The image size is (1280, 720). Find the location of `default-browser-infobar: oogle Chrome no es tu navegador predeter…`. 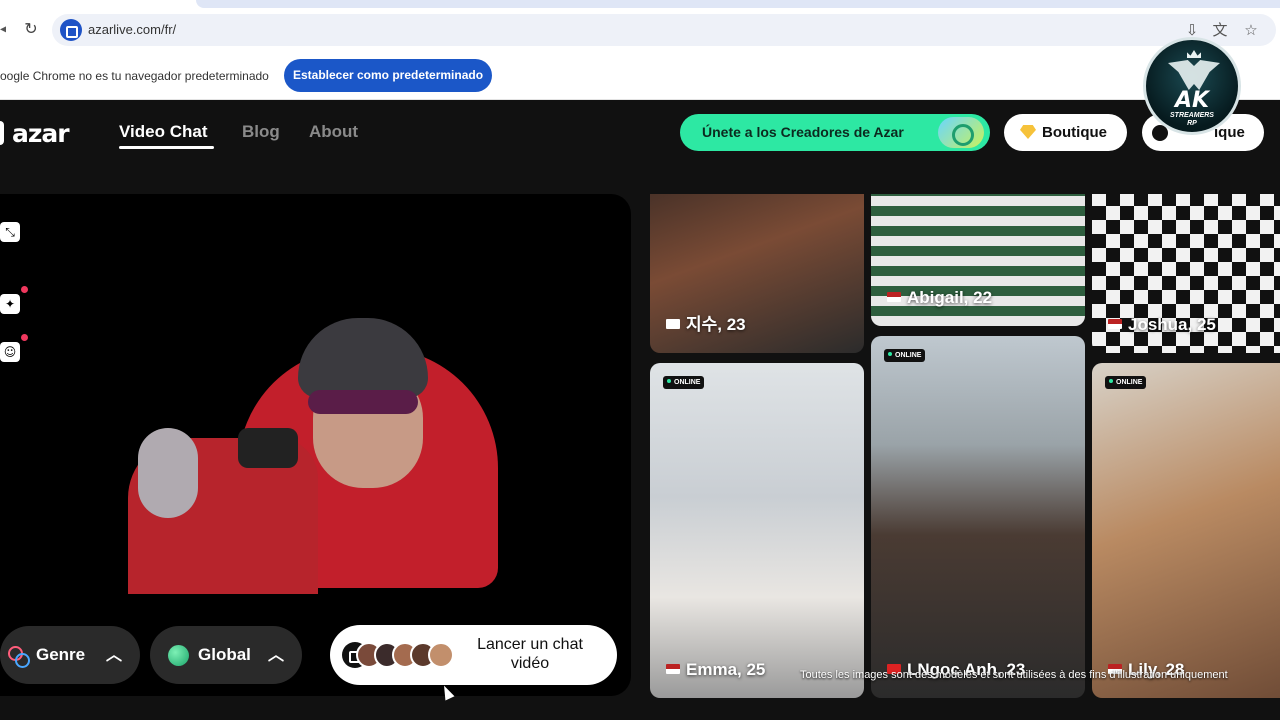

default-browser-infobar: oogle Chrome no es tu navegador predeter… is located at coordinates (640, 76).